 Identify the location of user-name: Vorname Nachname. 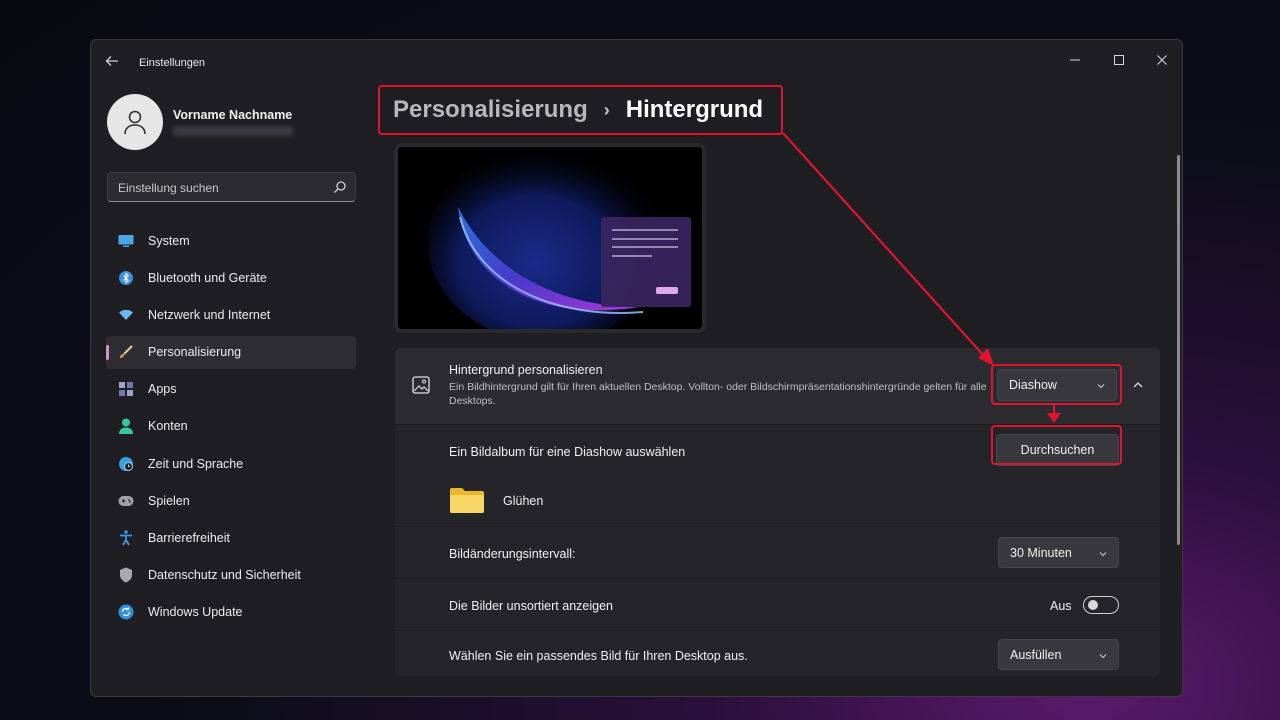
(233, 115).